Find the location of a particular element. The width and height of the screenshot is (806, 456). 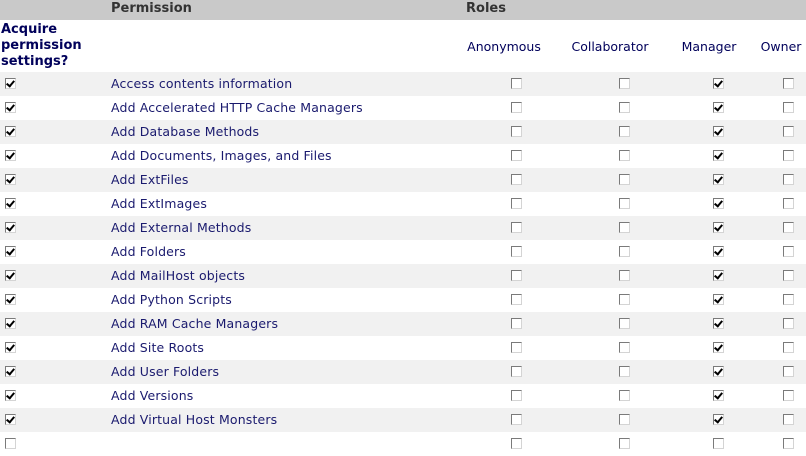

permission-link: Add Versions is located at coordinates (152, 396).